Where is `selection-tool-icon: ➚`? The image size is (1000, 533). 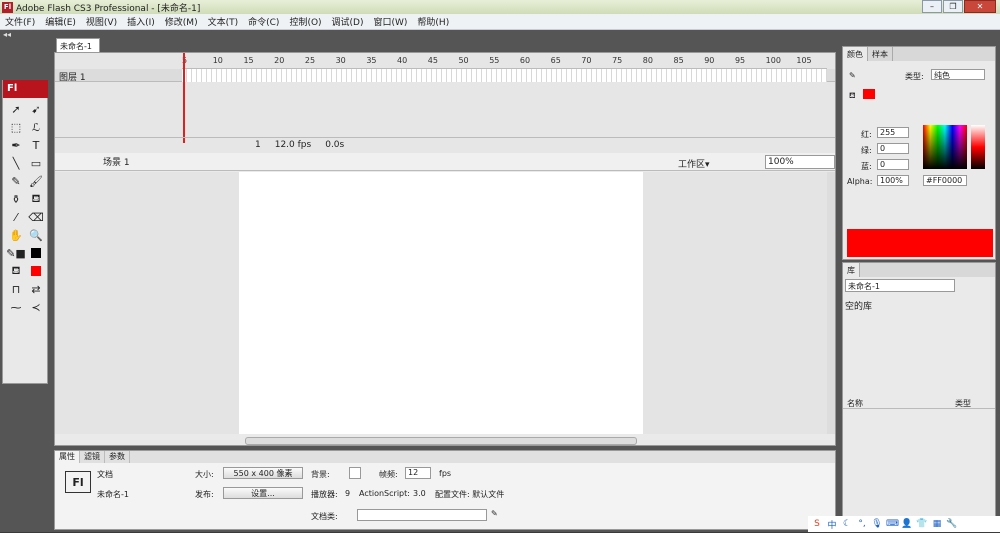
selection-tool-icon: ➚ is located at coordinates (16, 109).